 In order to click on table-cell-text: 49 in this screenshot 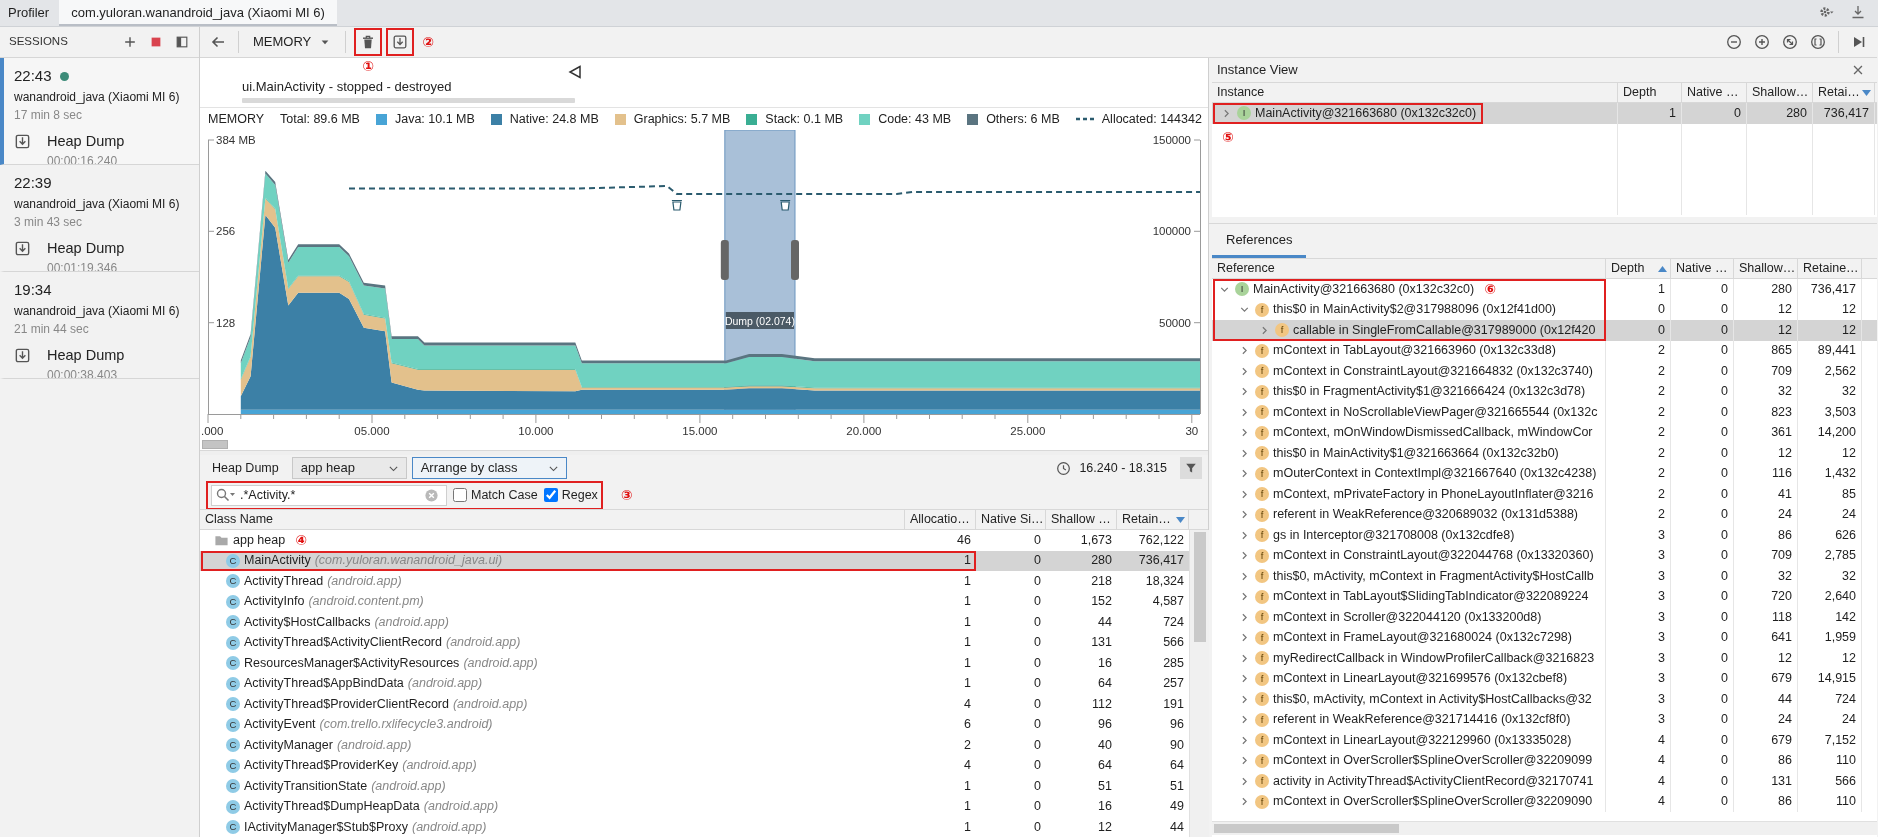, I will do `click(1177, 807)`.